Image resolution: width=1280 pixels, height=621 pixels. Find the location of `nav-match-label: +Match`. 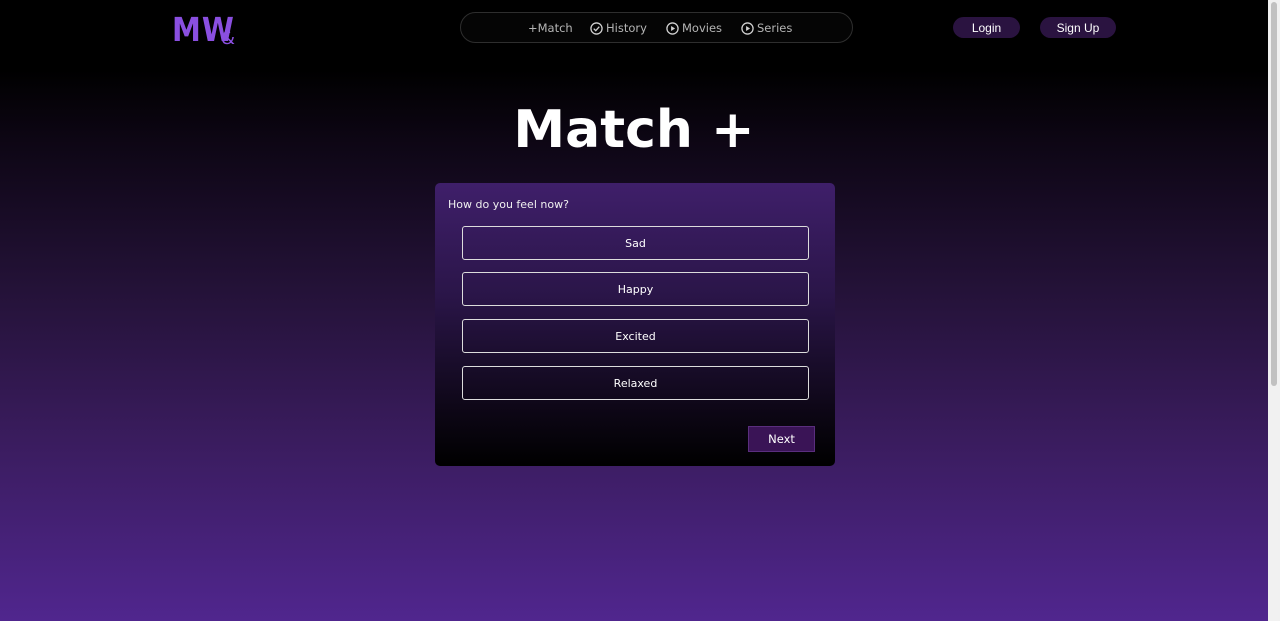

nav-match-label: +Match is located at coordinates (550, 28).